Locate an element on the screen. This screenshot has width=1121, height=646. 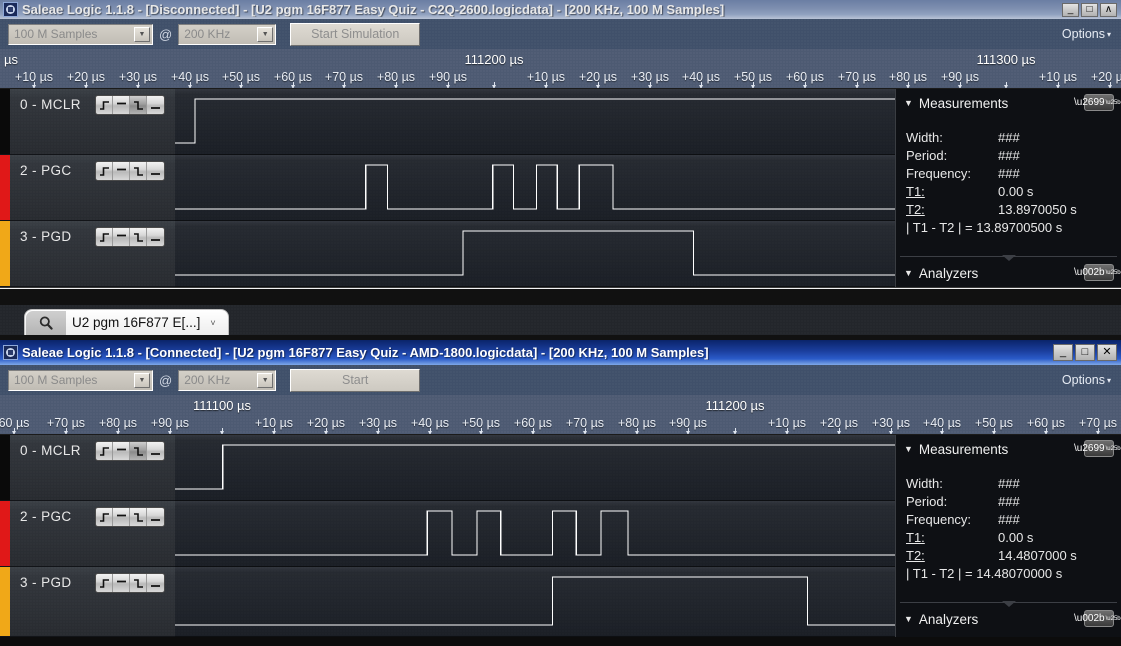
restore-button: ∧ is located at coordinates (1108, 9).